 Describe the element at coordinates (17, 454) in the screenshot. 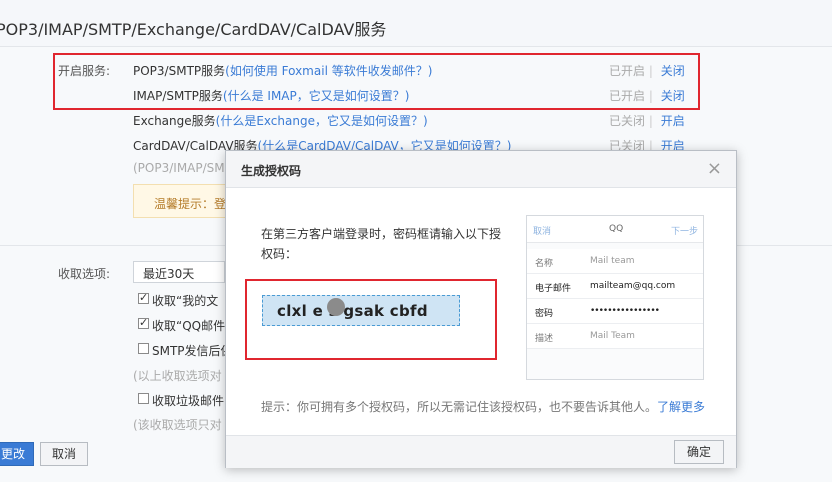

I see `save-button: 更改` at that location.